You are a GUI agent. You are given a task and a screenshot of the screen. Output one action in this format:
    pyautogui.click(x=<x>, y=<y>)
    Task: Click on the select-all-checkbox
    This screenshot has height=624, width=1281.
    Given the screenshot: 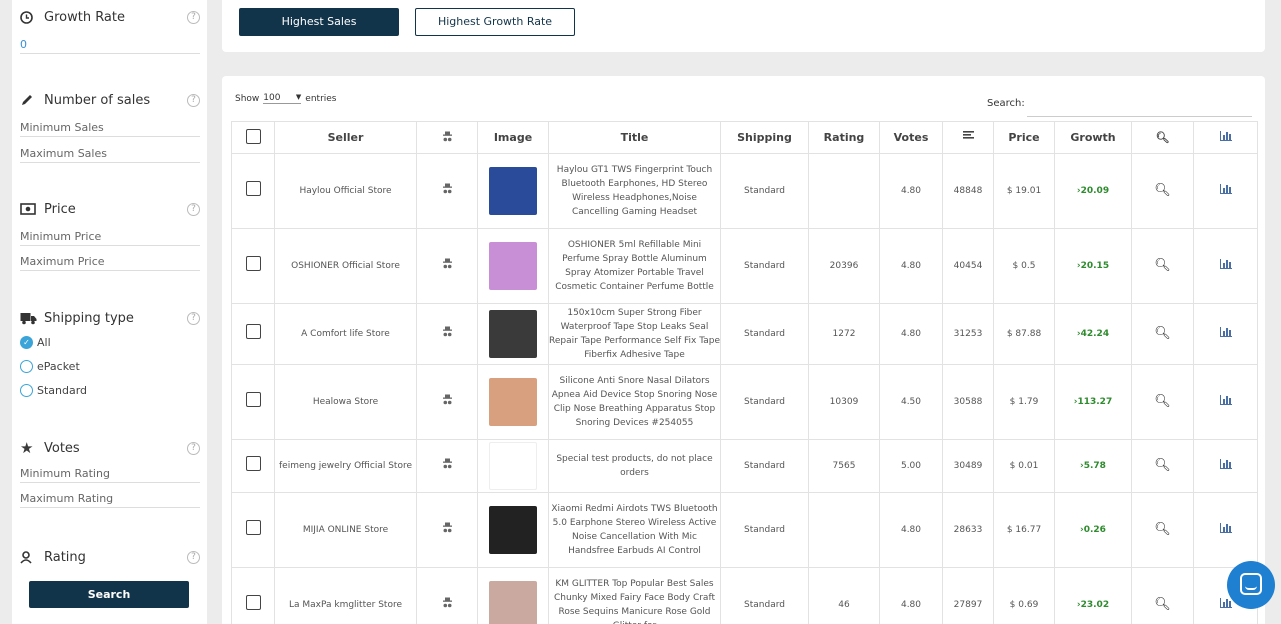 What is the action you would take?
    pyautogui.click(x=253, y=136)
    